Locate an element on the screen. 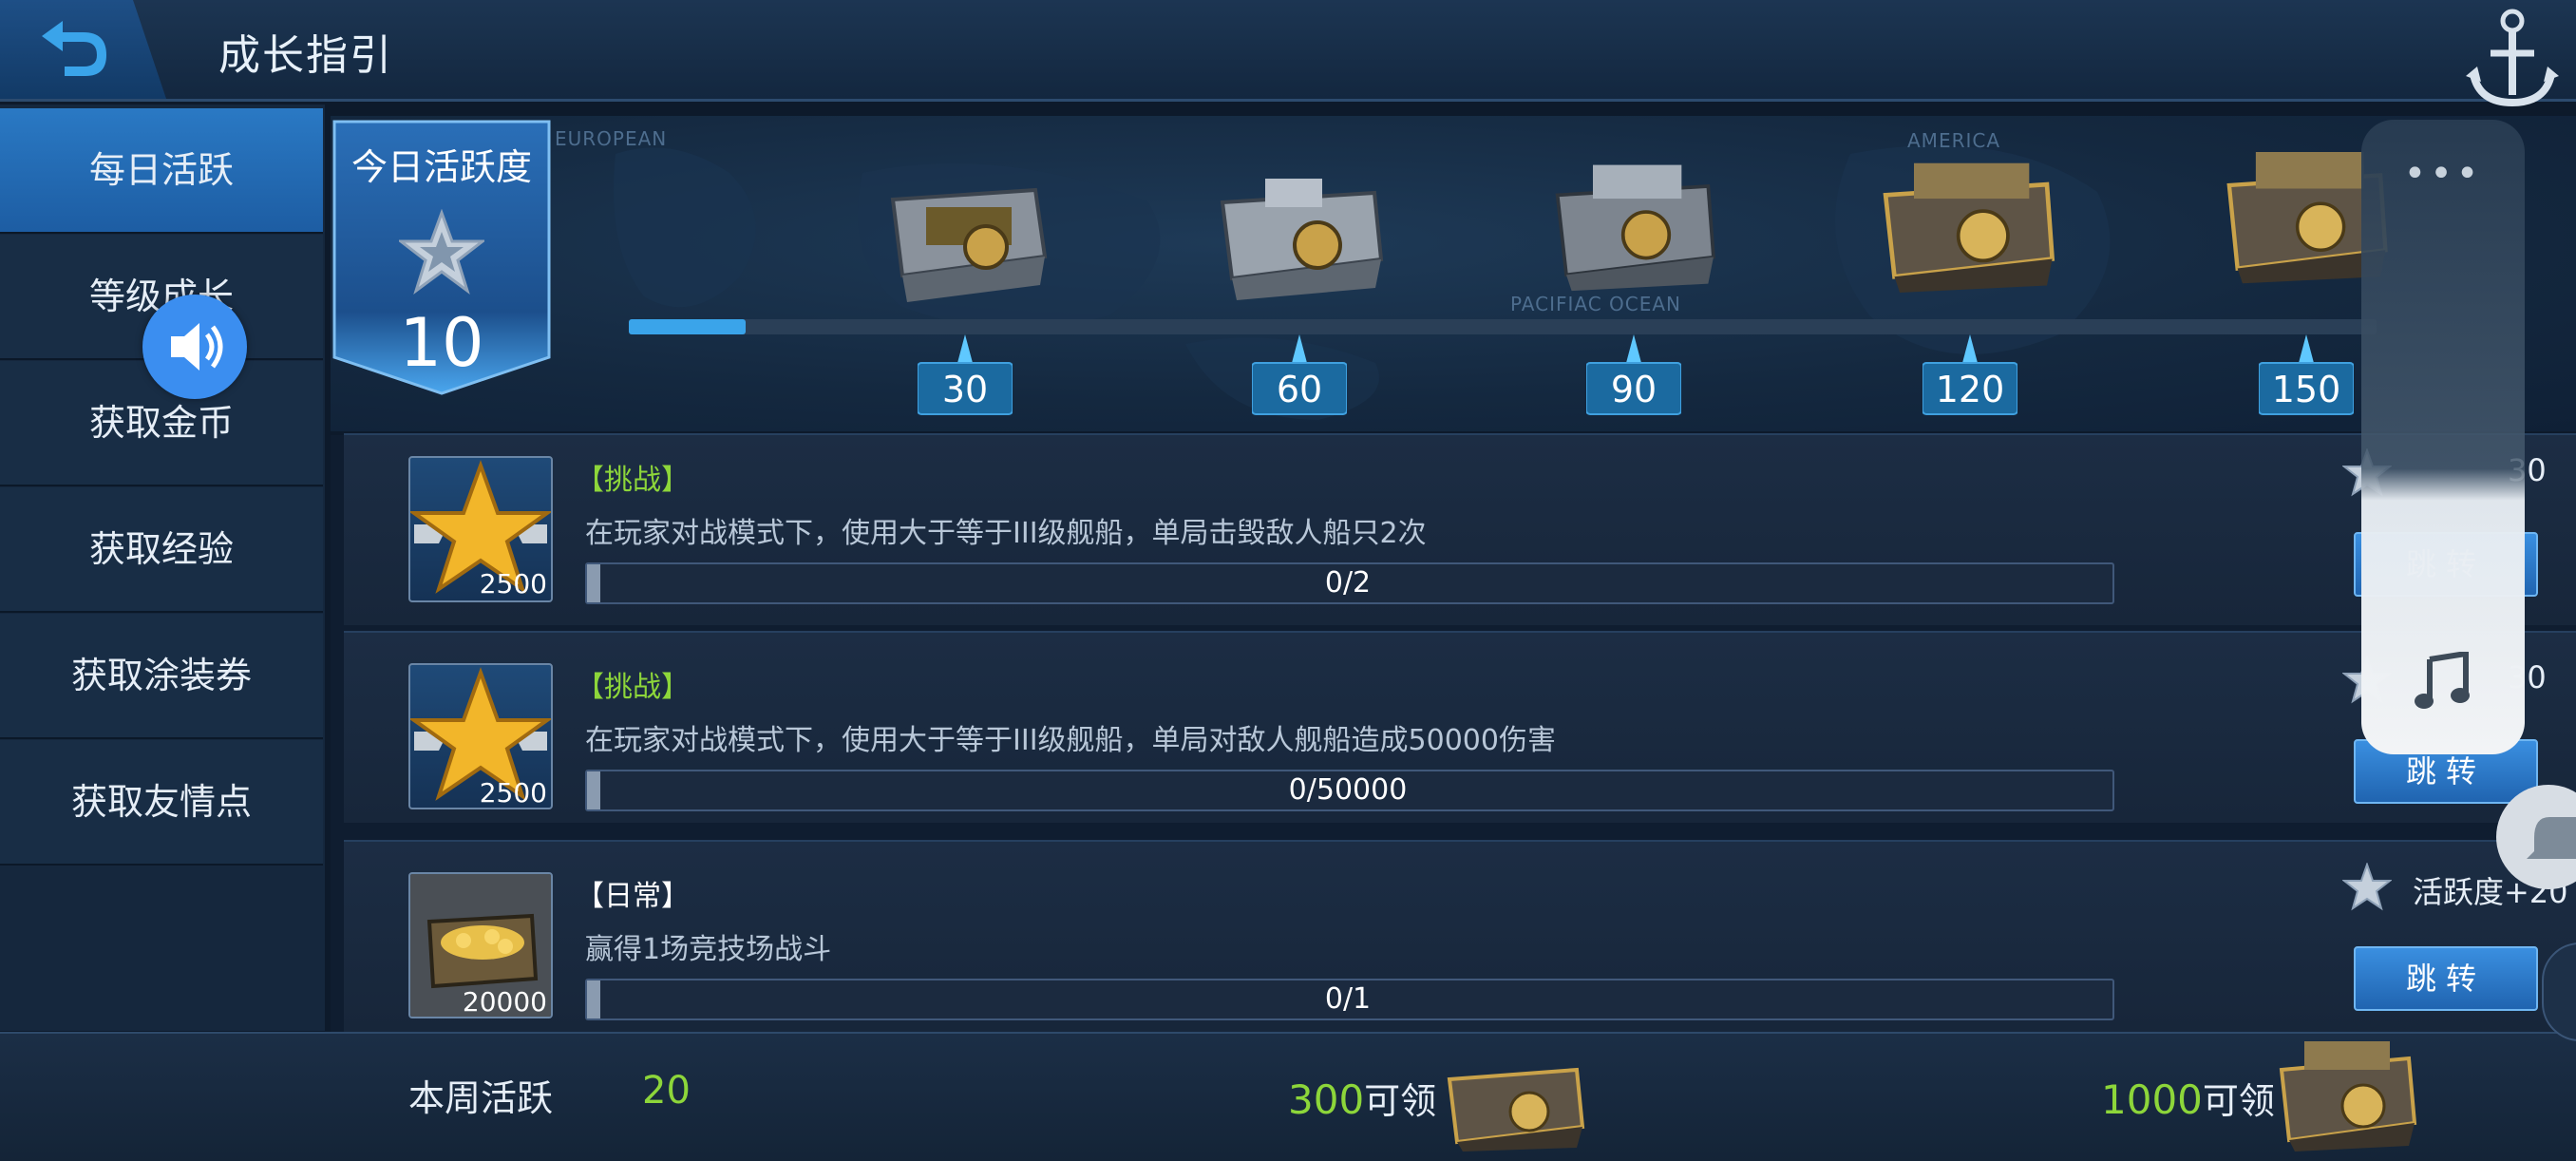 The image size is (2576, 1161). task-progress-text: 0/2 is located at coordinates (1348, 583).